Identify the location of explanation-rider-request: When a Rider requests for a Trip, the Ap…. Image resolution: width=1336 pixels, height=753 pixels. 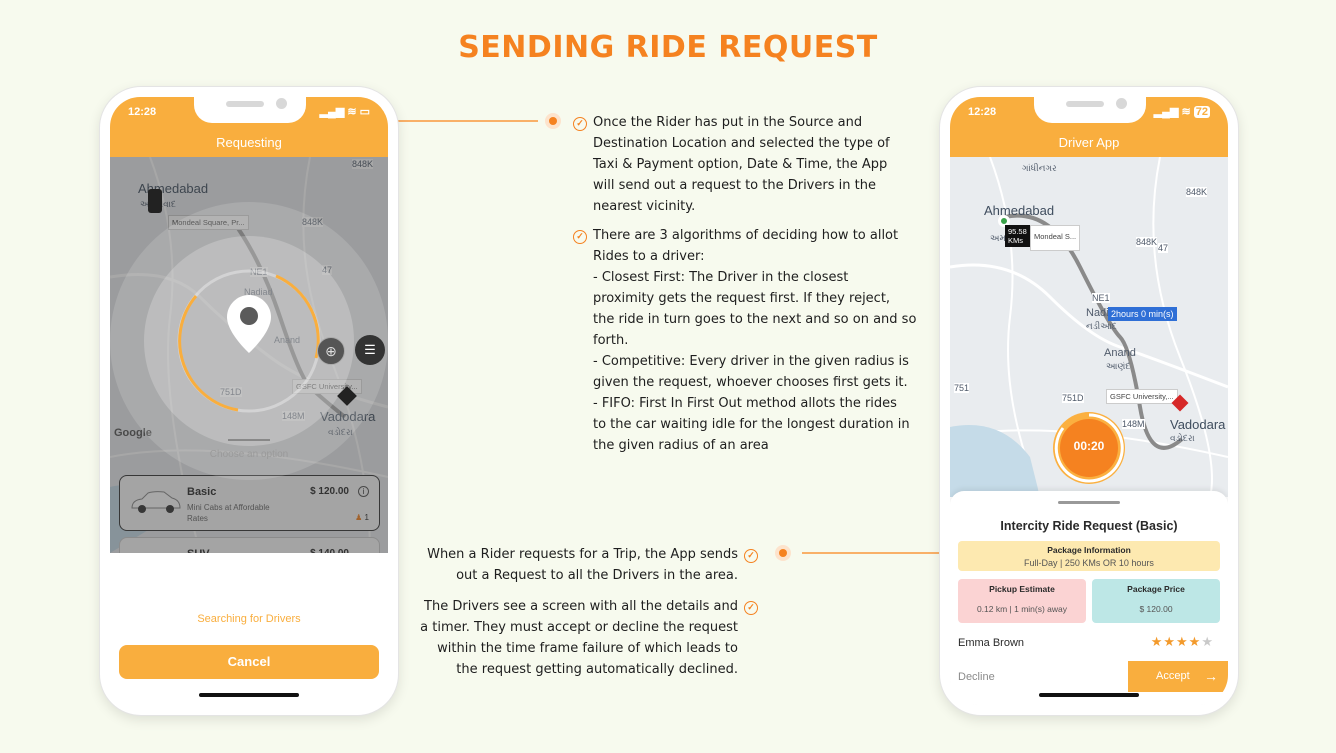
(582, 565).